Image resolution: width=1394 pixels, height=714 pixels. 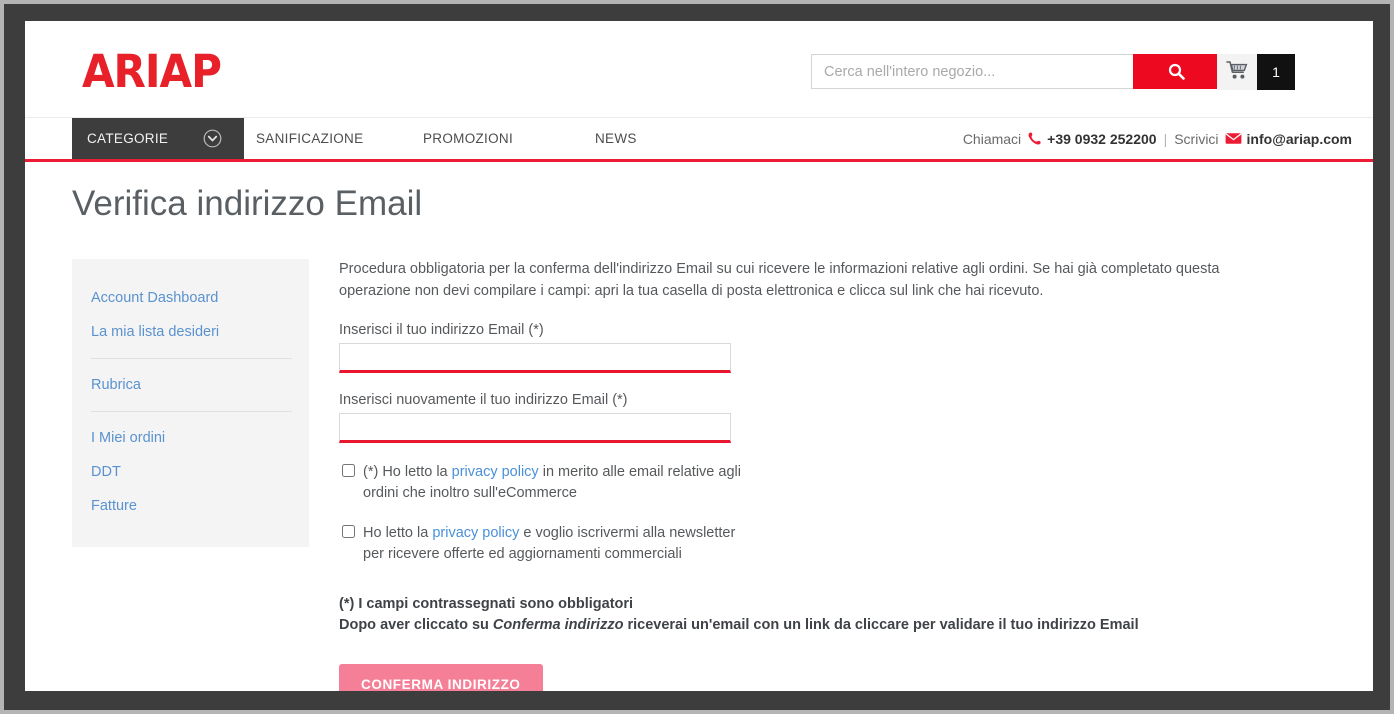 What do you see at coordinates (1034, 138) in the screenshot?
I see `phone-icon` at bounding box center [1034, 138].